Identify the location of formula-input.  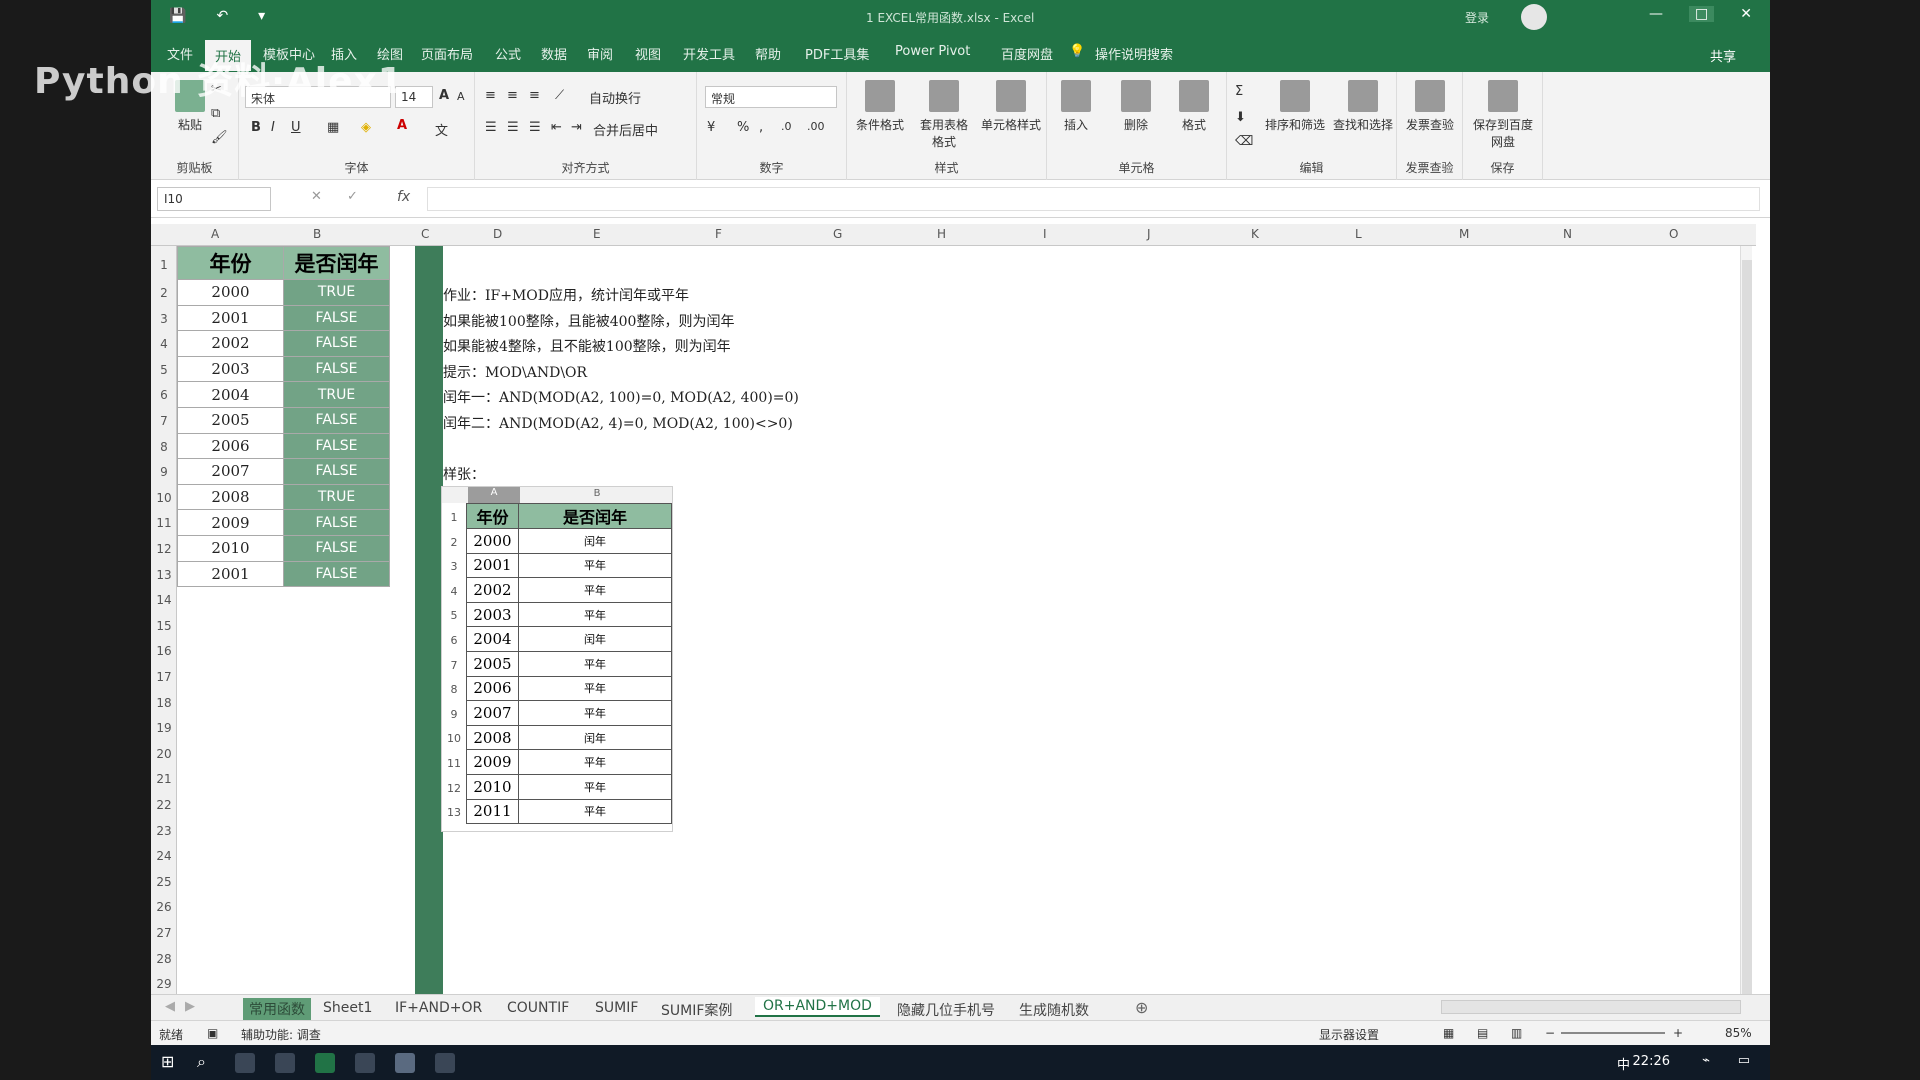
(1093, 199).